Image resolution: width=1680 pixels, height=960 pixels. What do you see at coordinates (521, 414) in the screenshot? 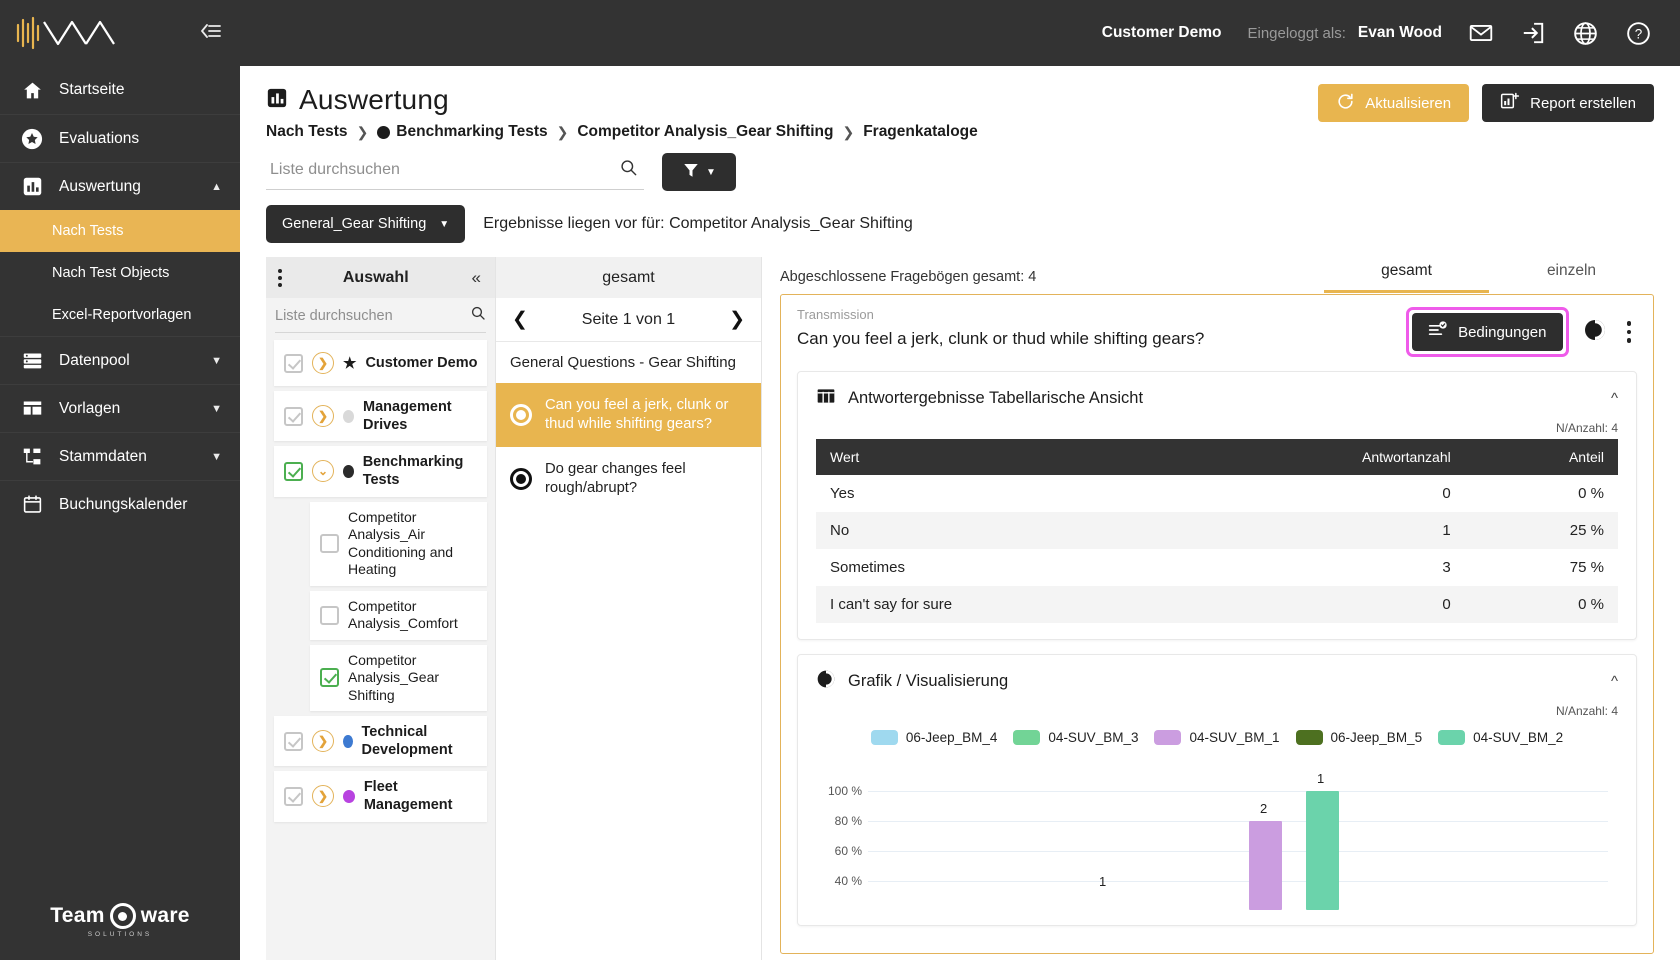
I see `radio-selected-icon` at bounding box center [521, 414].